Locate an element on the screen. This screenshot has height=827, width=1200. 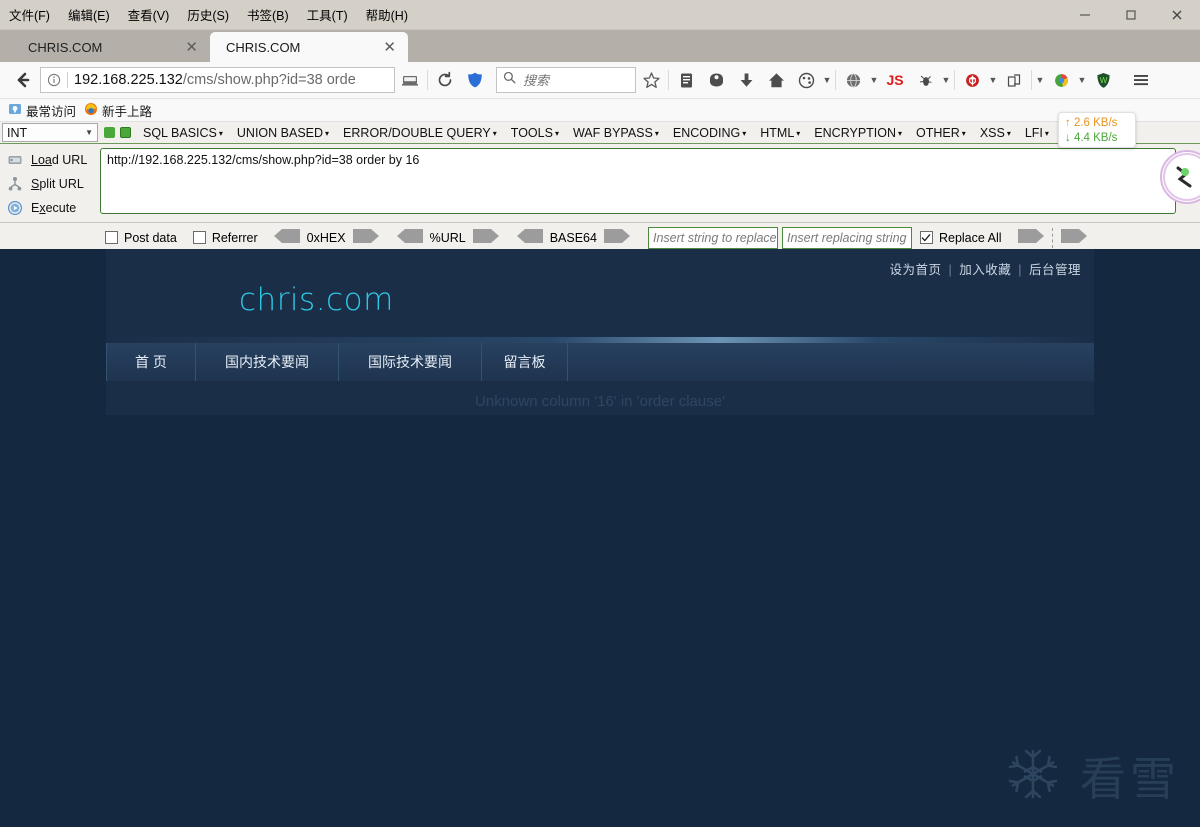
close-button is located at coordinates (1177, 15).